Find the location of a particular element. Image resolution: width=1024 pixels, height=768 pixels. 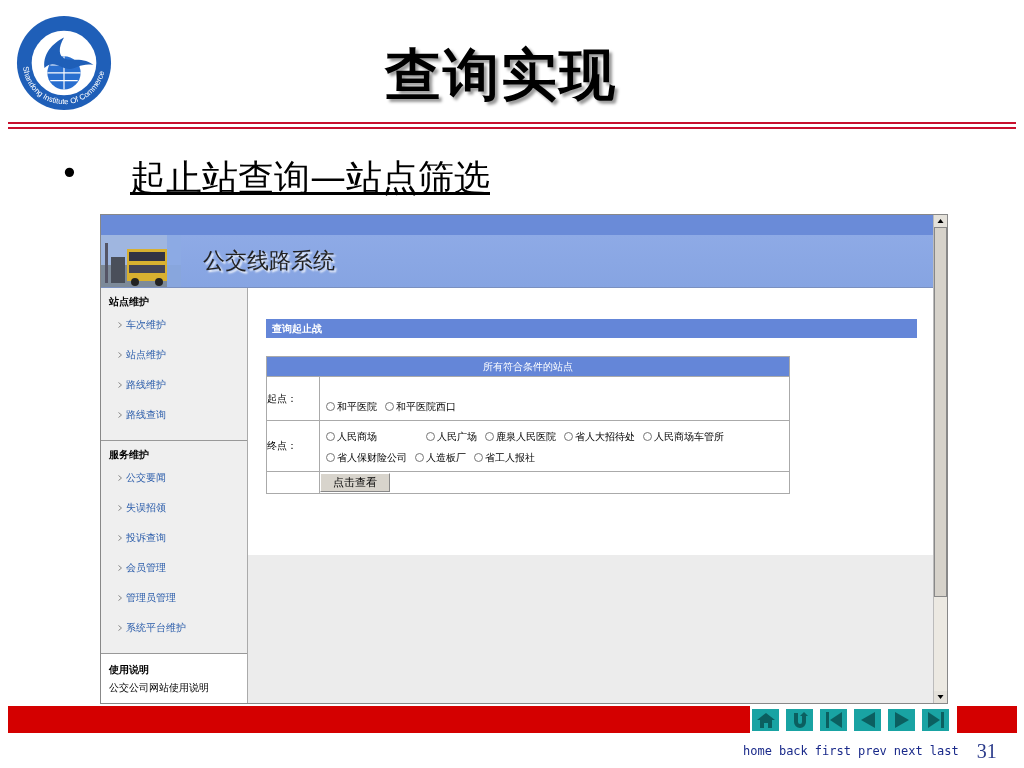

table-caption: 所有符合条件的站点 is located at coordinates (528, 366).